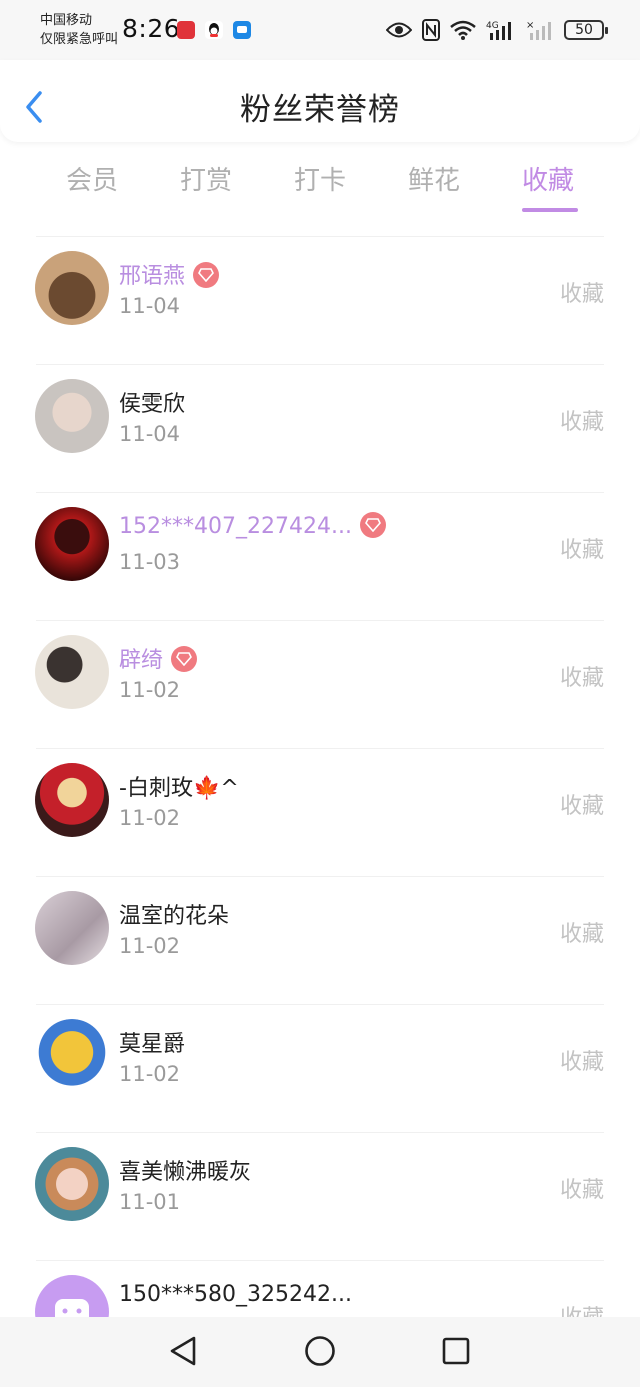 The height and width of the screenshot is (1388, 640). Describe the element at coordinates (320, 30) in the screenshot. I see `status-bar: 中国移动 仅限紧急呼叫 8:26 4G × 50` at that location.